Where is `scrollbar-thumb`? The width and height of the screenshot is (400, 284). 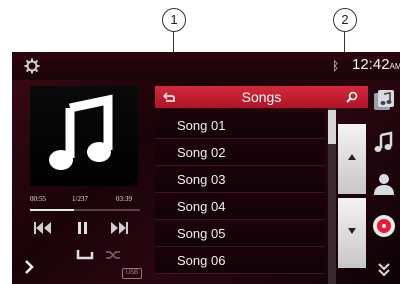
scrollbar-thumb is located at coordinates (332, 127).